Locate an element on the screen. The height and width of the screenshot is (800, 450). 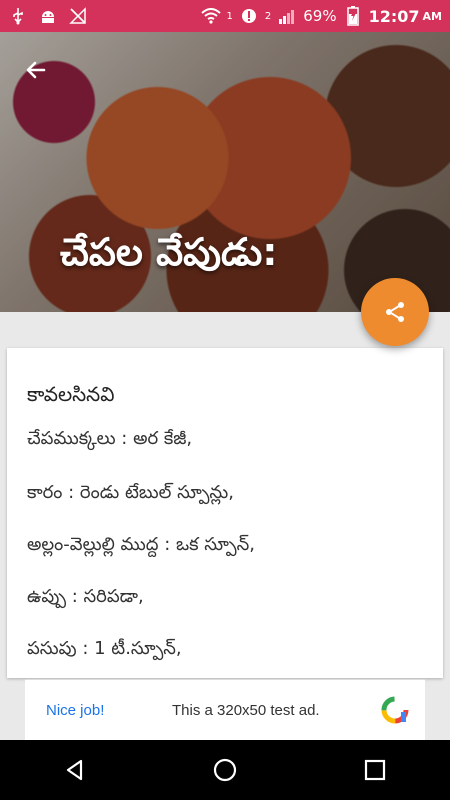
signal-bars-icon is located at coordinates (287, 16).